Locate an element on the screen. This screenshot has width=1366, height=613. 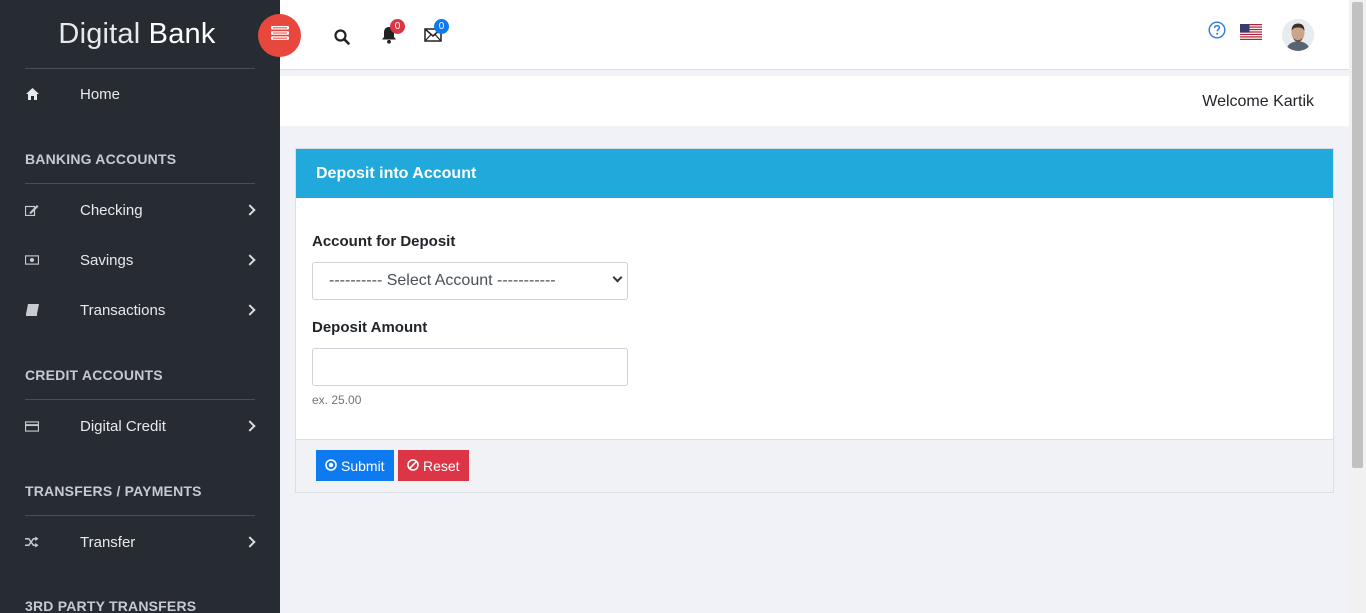
sidebar-item-label: Home is located at coordinates (100, 94).